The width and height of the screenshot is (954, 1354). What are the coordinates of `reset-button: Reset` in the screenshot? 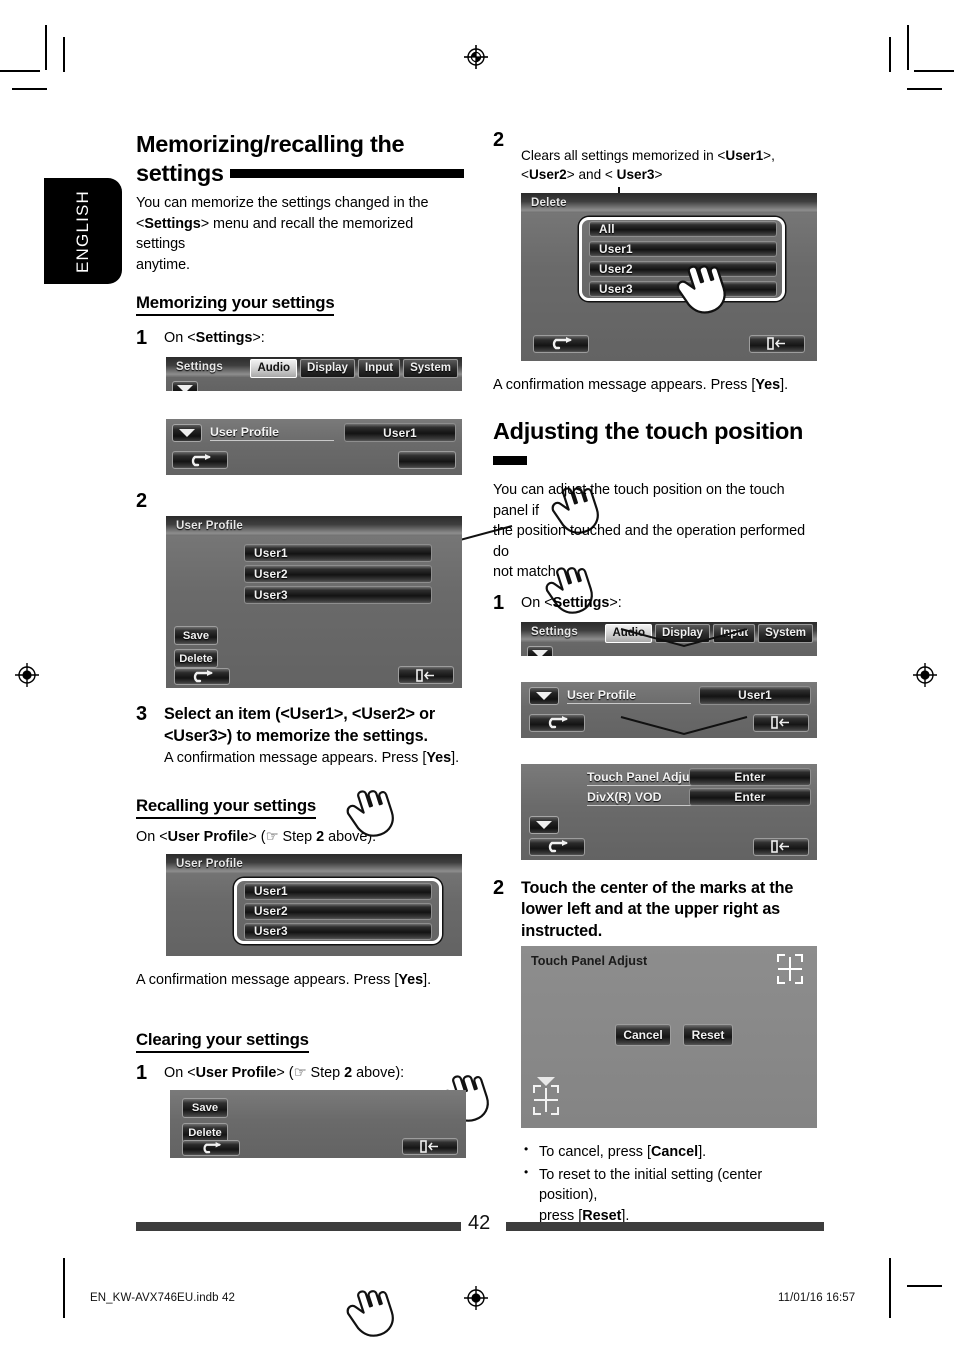 It's located at (708, 1035).